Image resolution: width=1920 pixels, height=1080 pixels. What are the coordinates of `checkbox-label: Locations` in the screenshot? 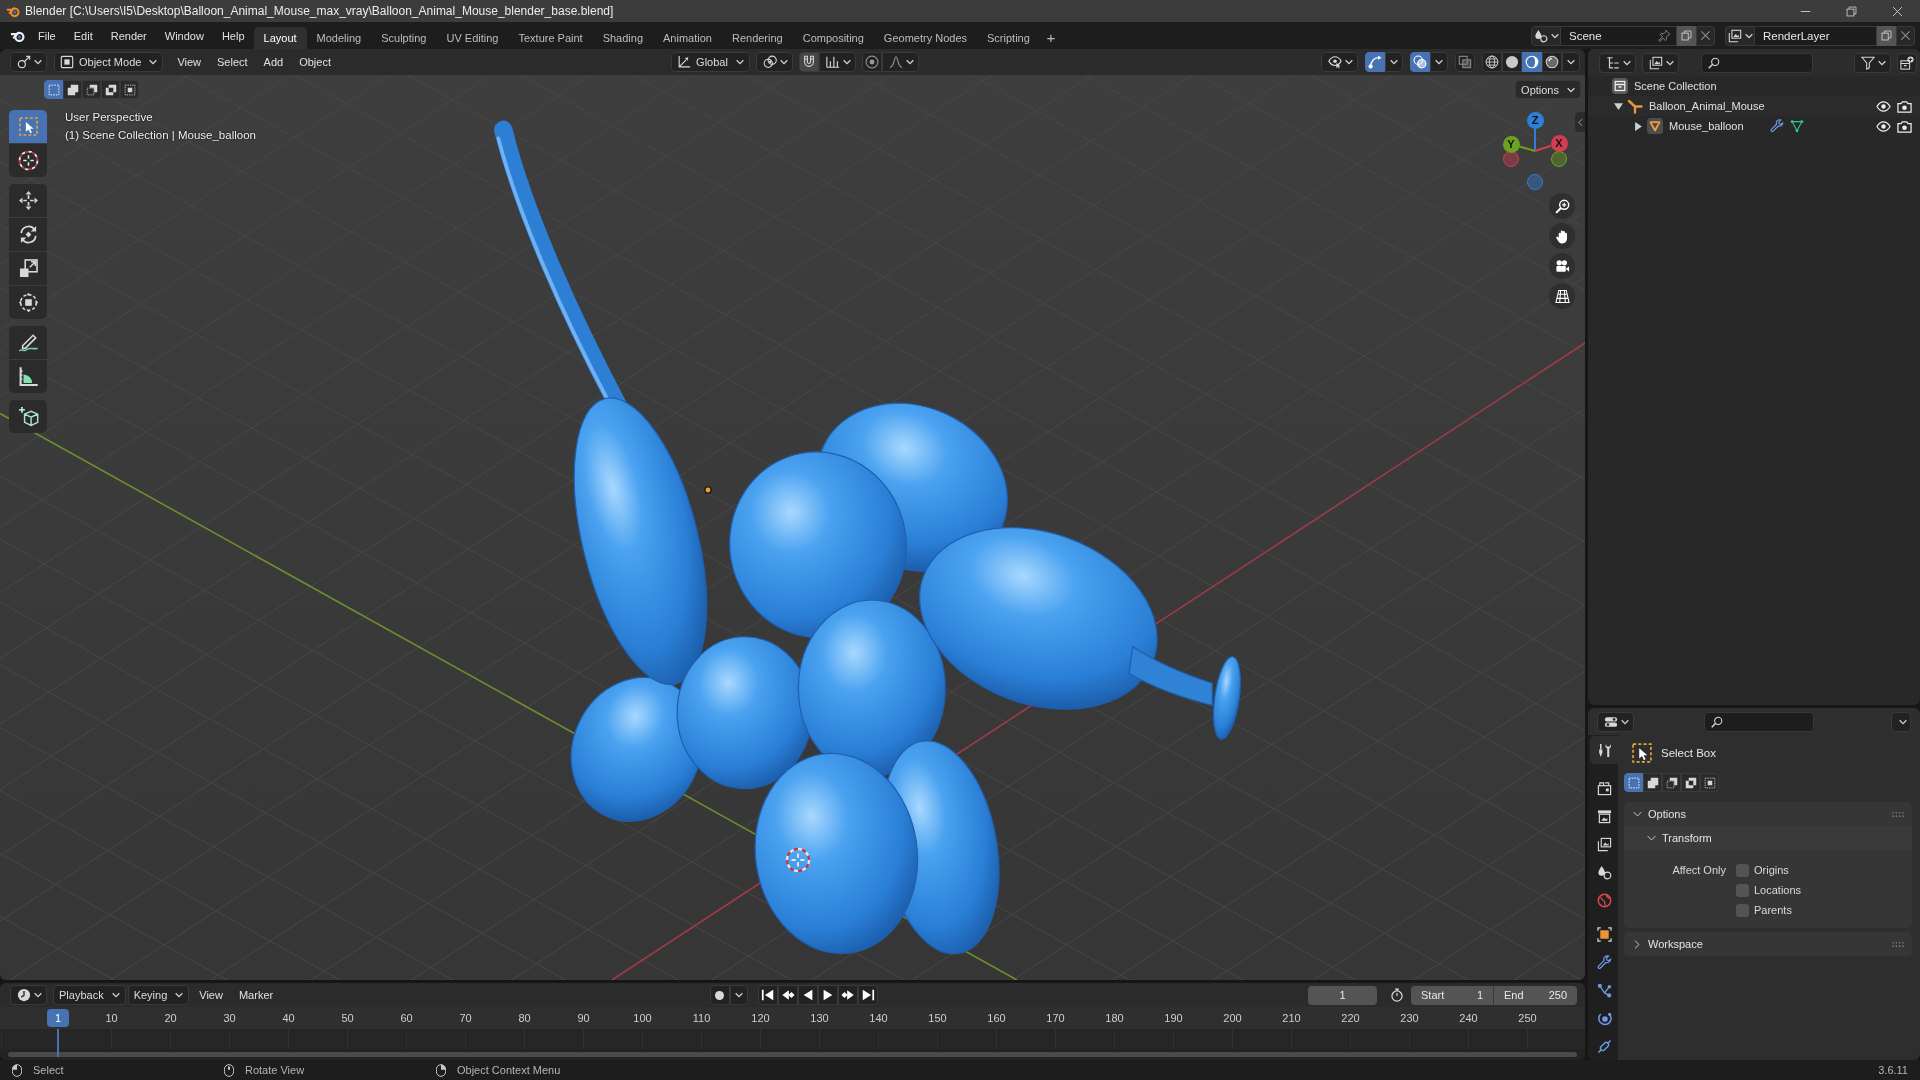 It's located at (1778, 890).